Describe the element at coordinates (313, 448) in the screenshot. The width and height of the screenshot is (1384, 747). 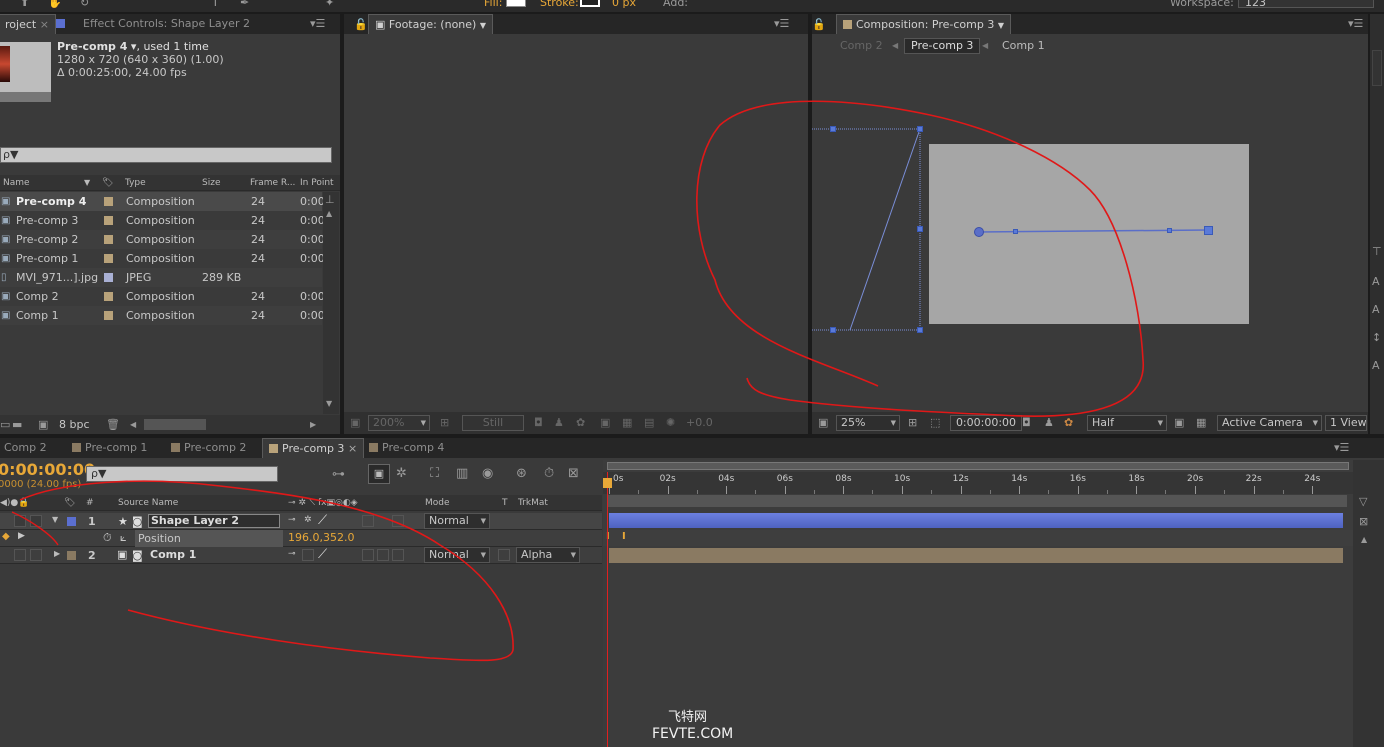
I see `tab-precomp3: Pre-comp 3 ×` at that location.